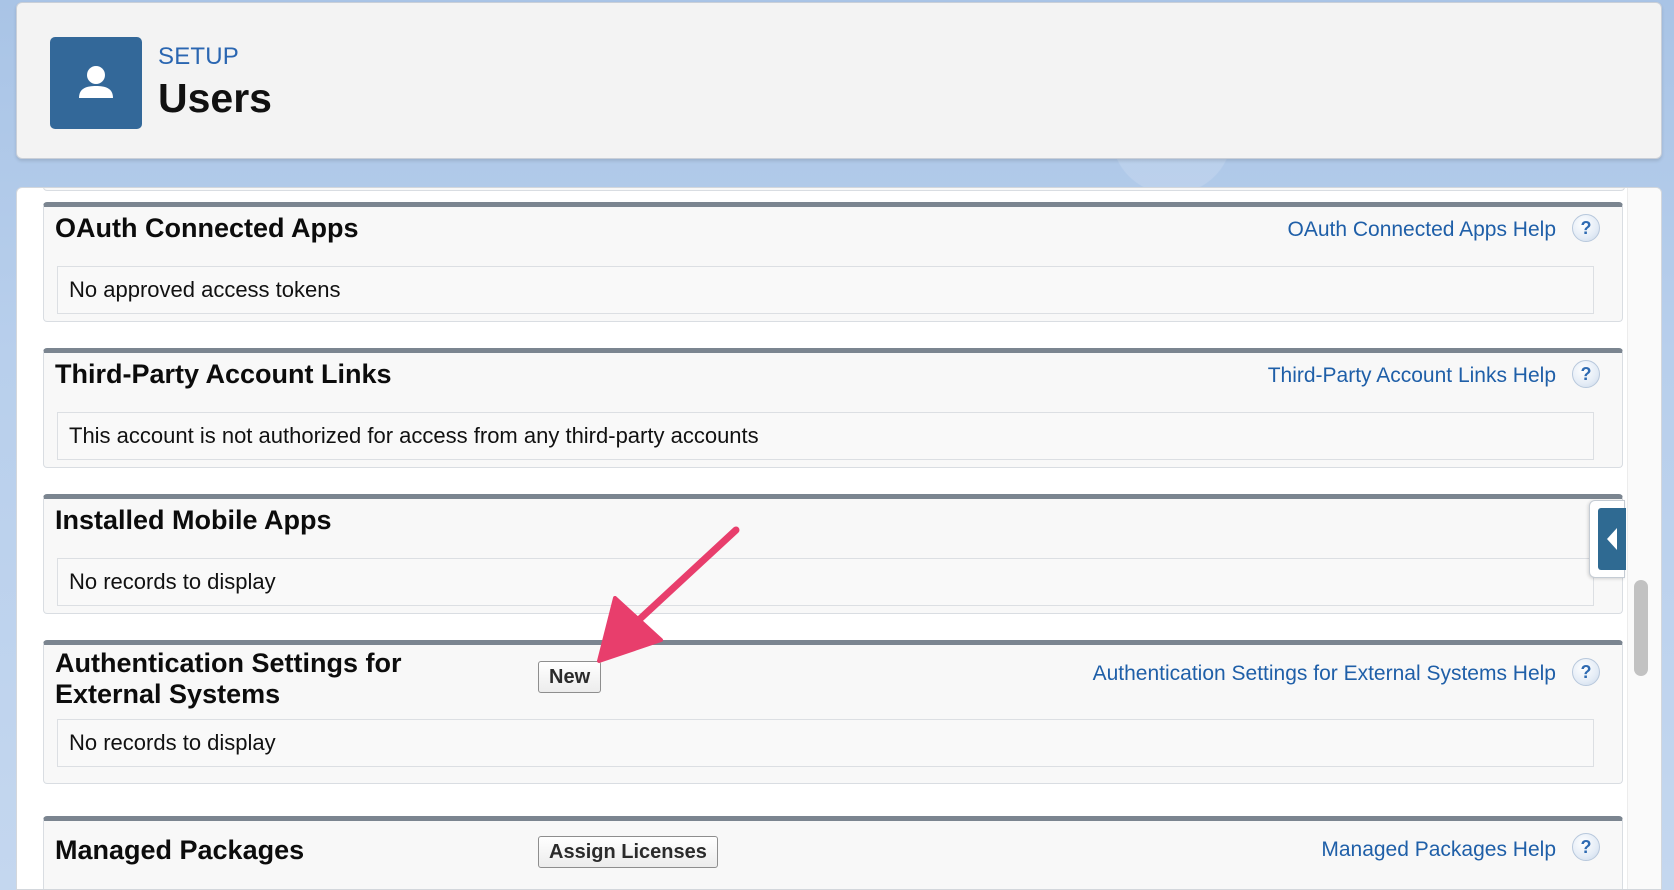 The width and height of the screenshot is (1674, 890). I want to click on section-title: Installed Mobile Apps, so click(193, 520).